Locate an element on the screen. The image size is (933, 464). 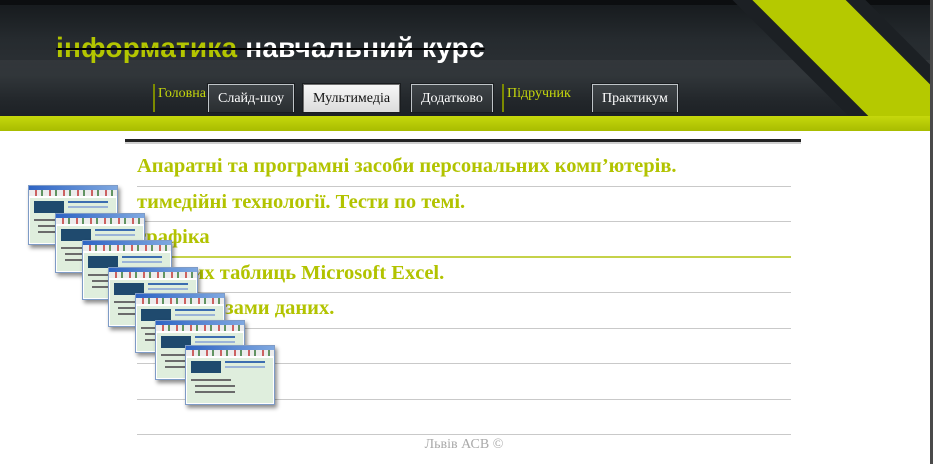
nav-item-slideshow: Слайд-шоу is located at coordinates (251, 98).